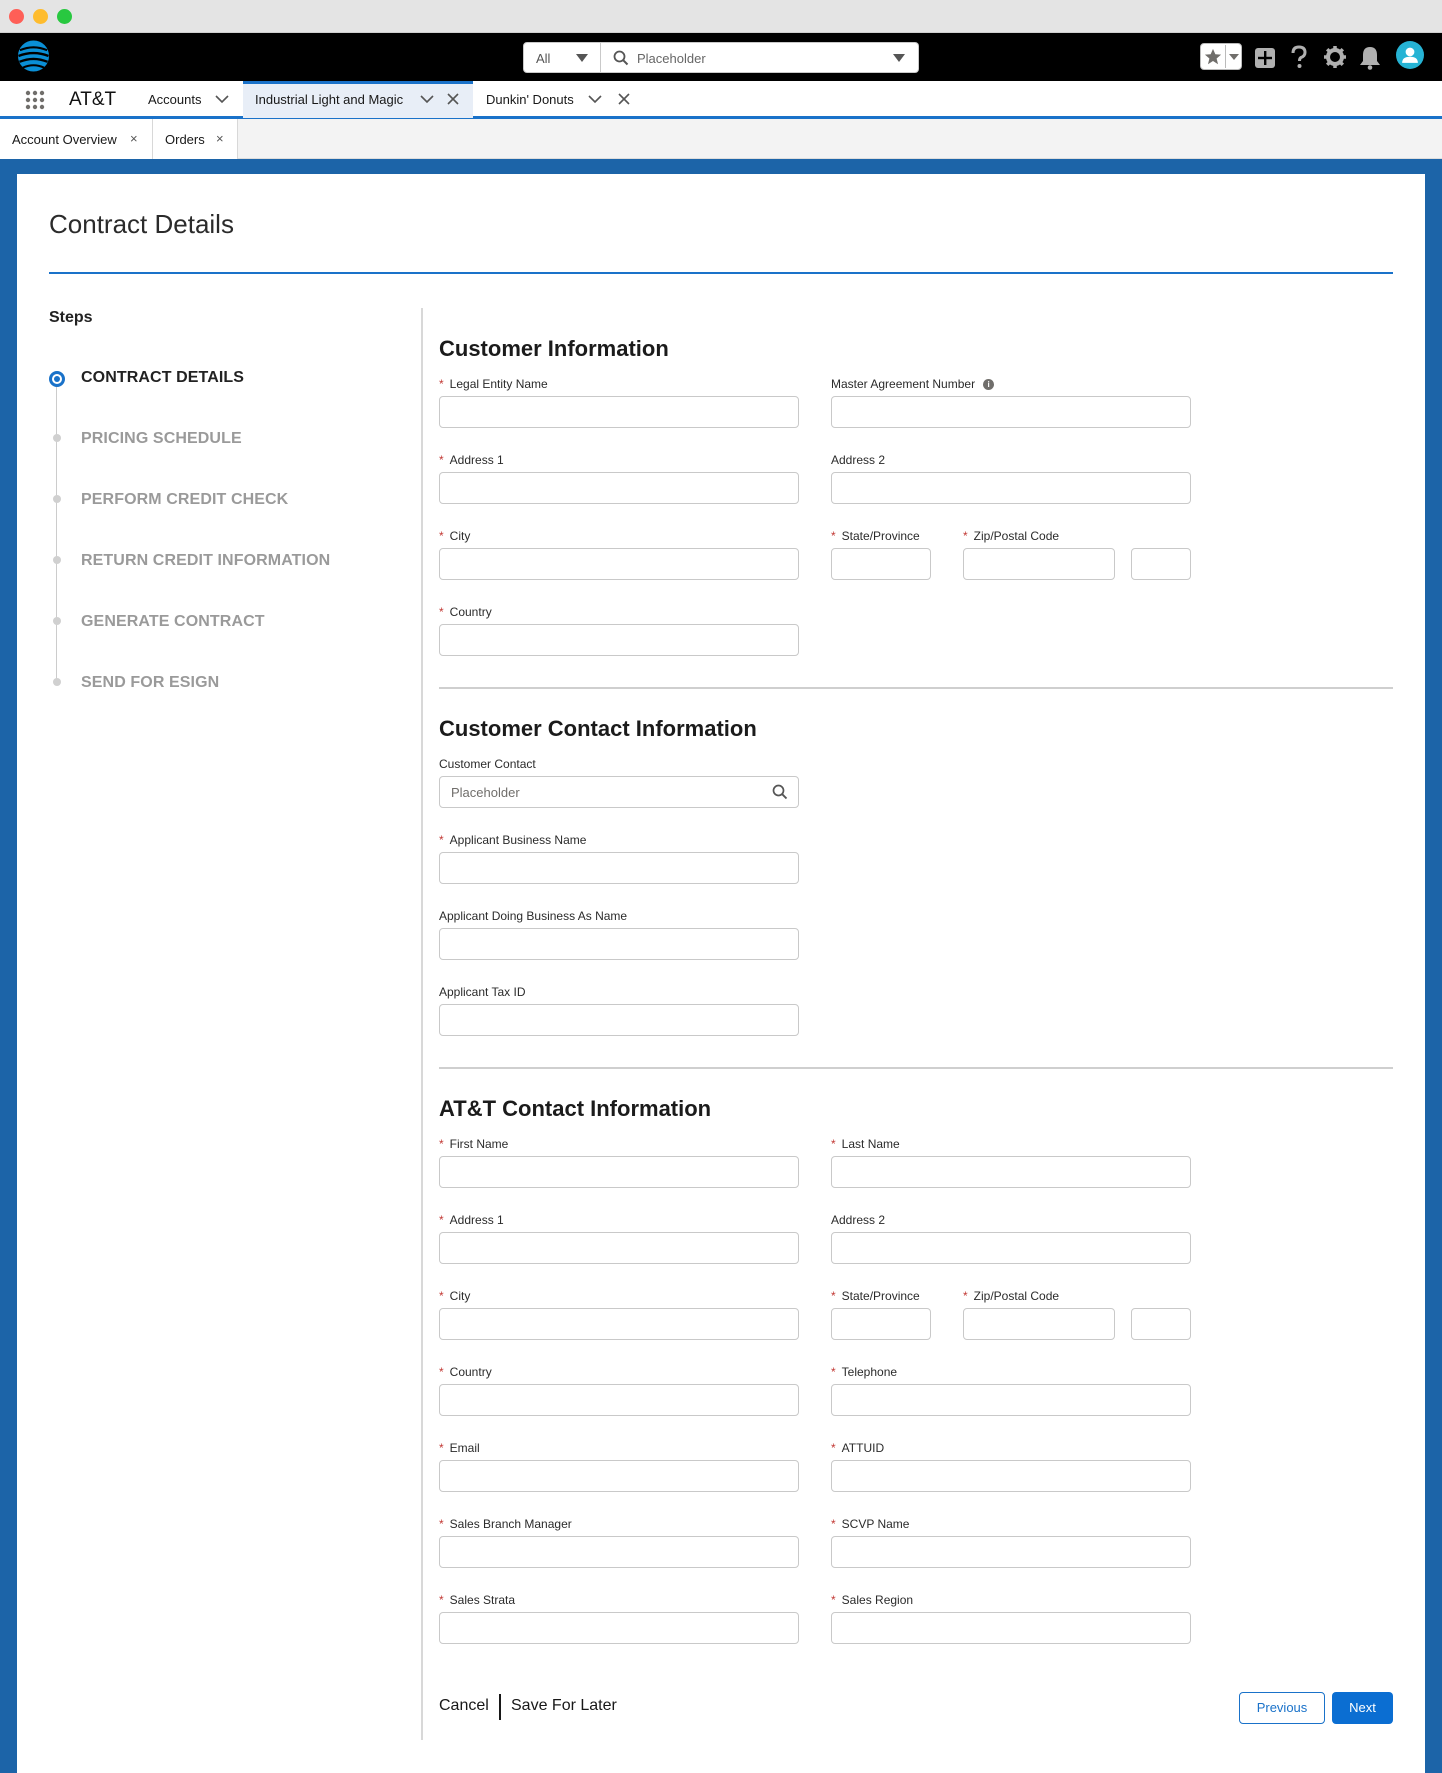  I want to click on att-city-input, so click(619, 1324).